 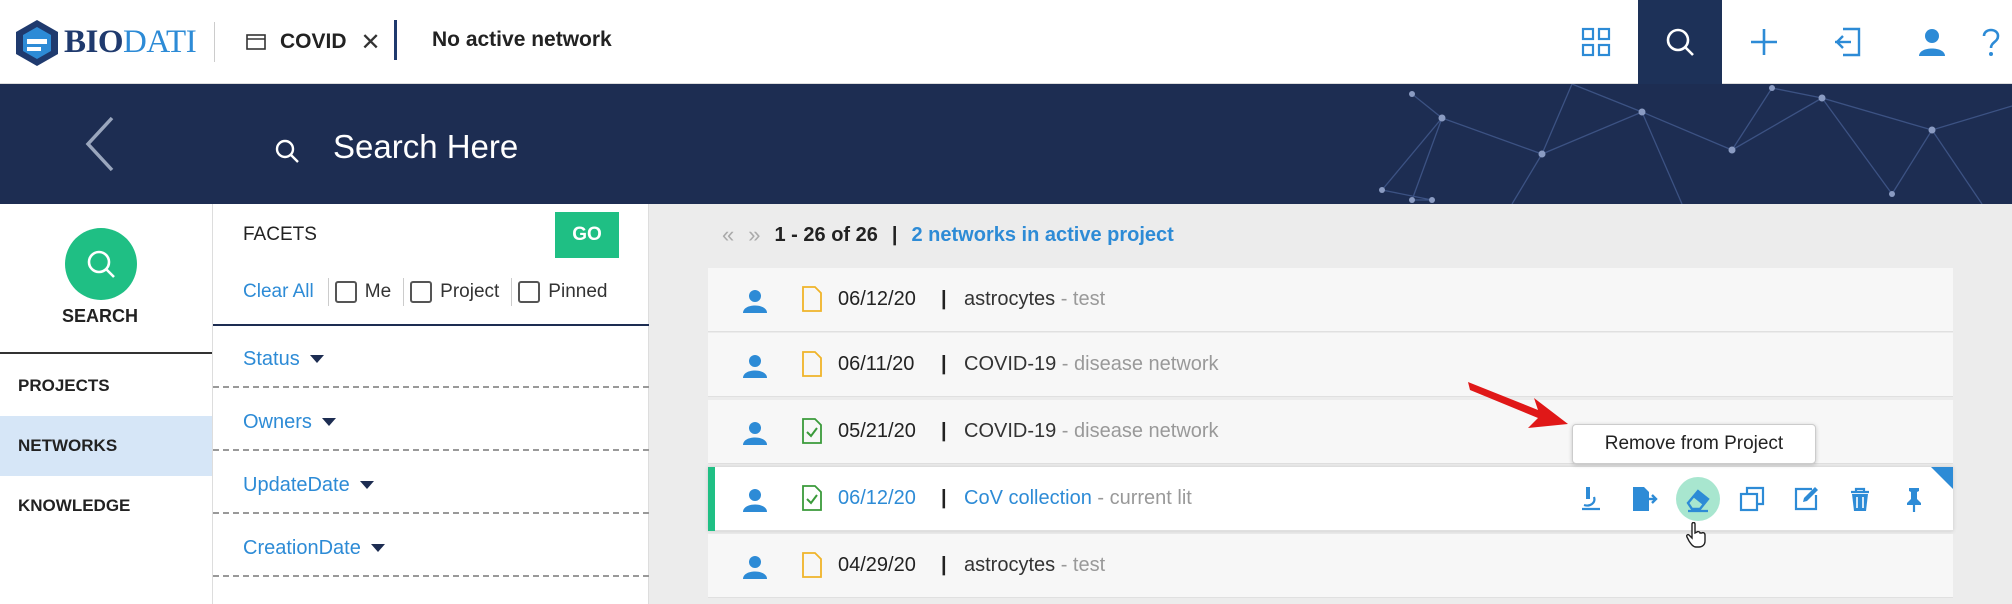 What do you see at coordinates (578, 291) in the screenshot?
I see `checkbox-label: Pinned` at bounding box center [578, 291].